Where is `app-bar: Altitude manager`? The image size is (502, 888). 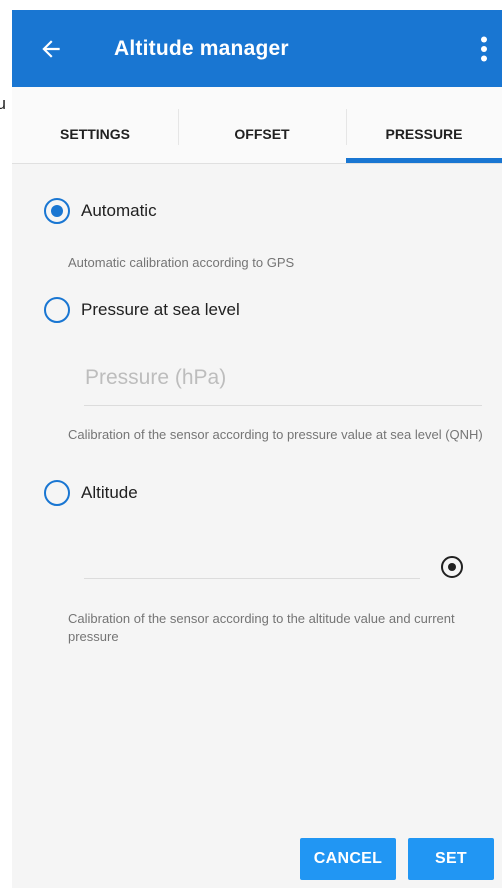 app-bar: Altitude manager is located at coordinates (257, 48).